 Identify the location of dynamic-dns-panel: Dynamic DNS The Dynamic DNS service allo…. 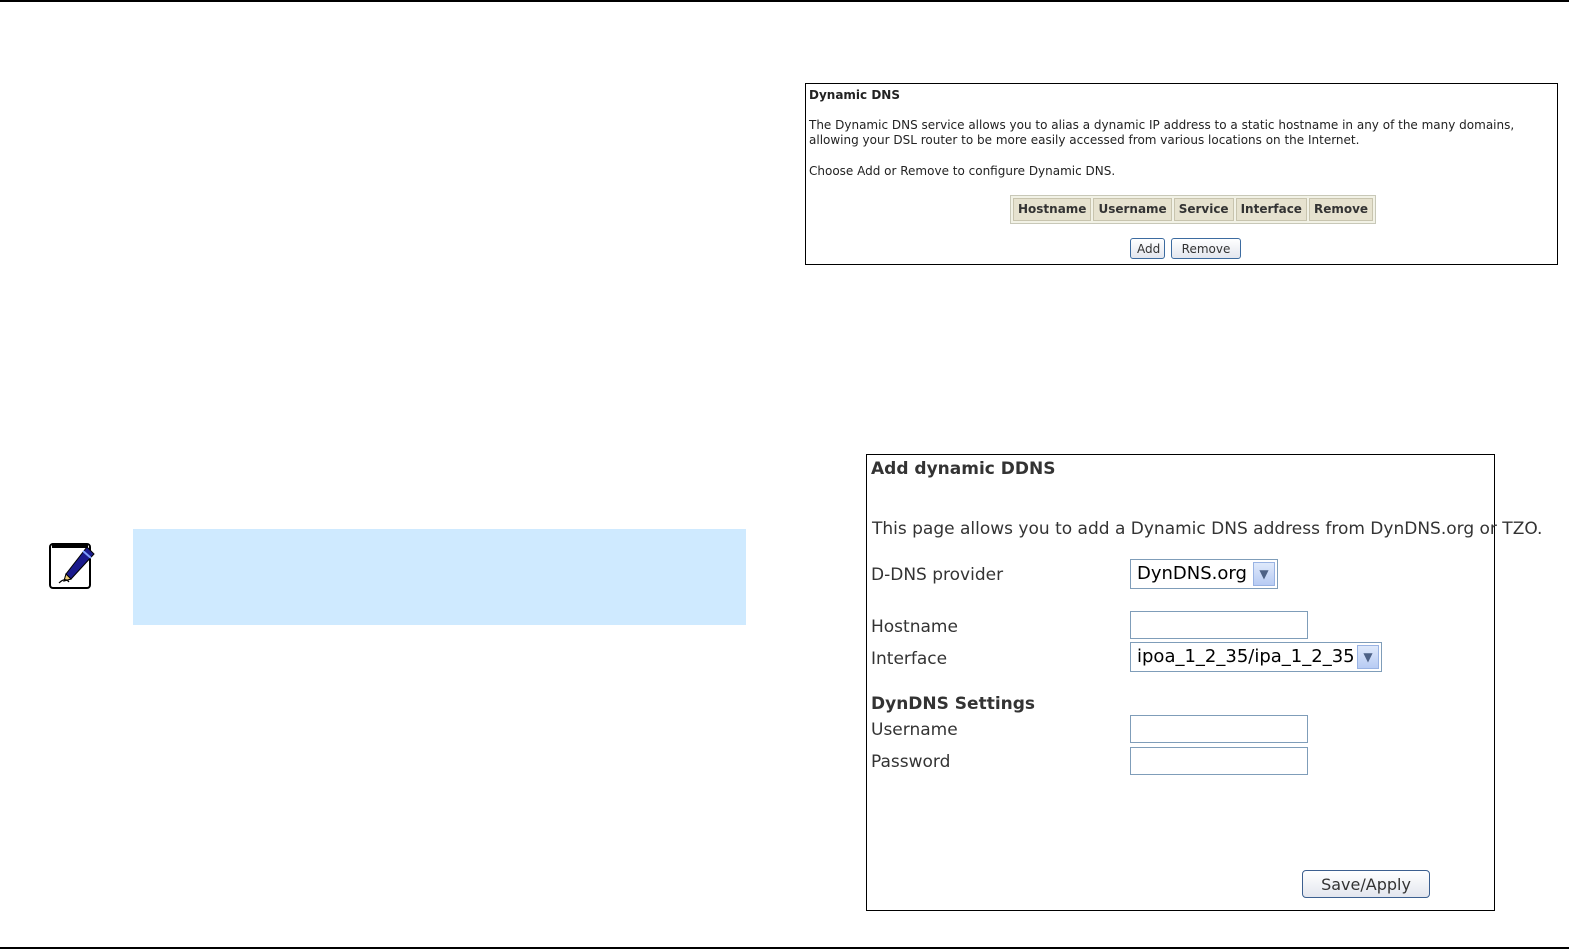
(1181, 174).